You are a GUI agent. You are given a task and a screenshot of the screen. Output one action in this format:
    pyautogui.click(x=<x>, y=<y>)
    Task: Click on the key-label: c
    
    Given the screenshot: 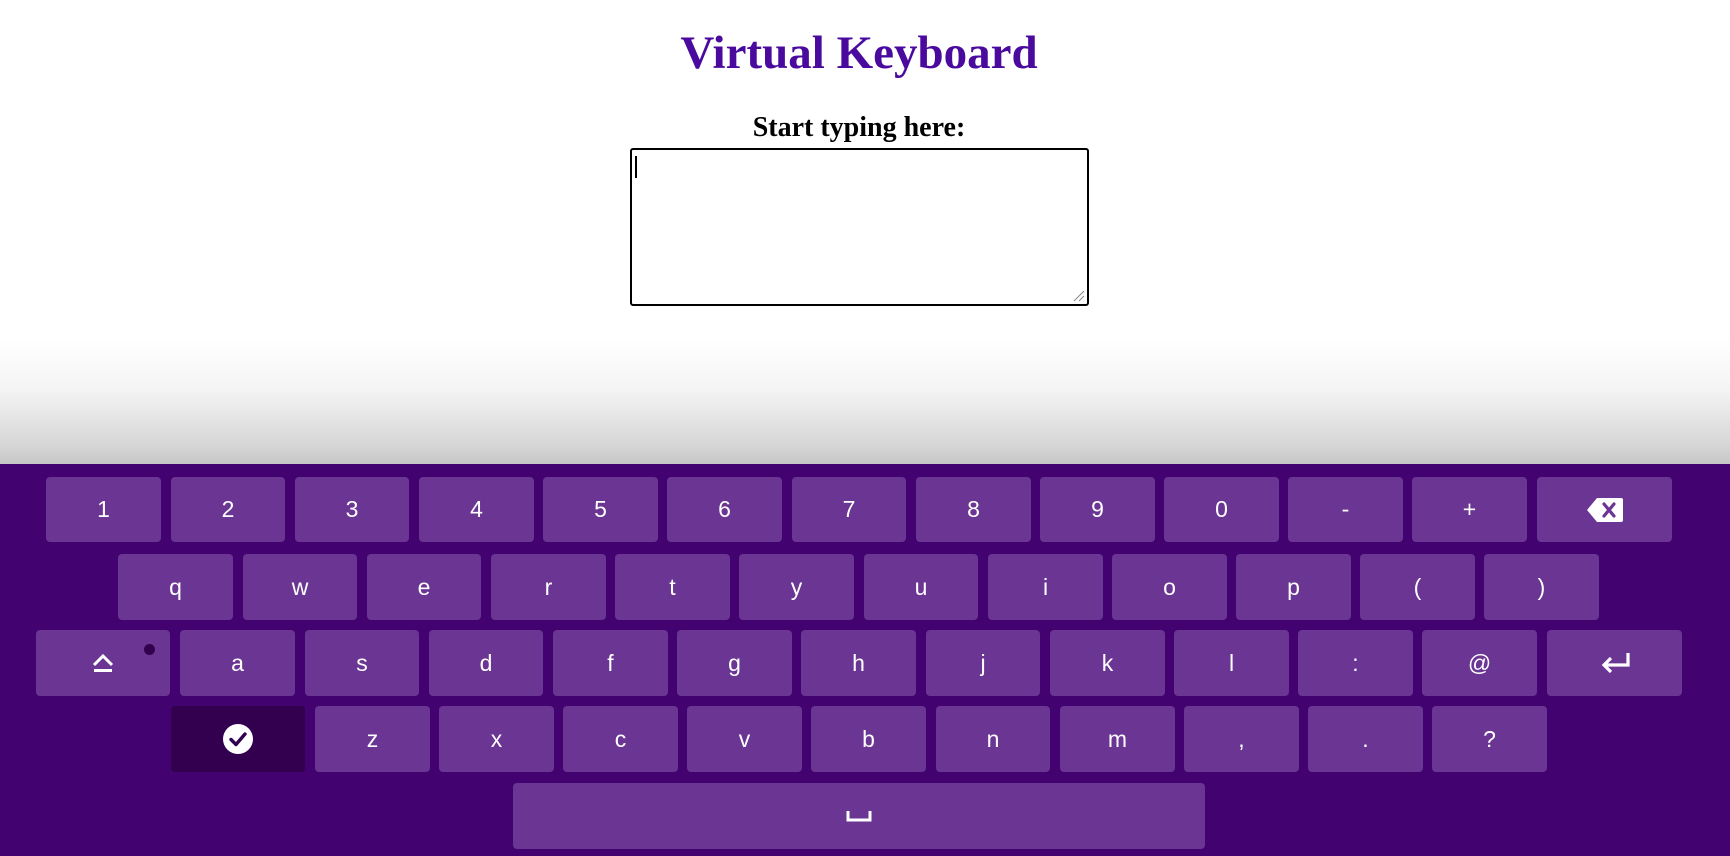 What is the action you would take?
    pyautogui.click(x=620, y=738)
    